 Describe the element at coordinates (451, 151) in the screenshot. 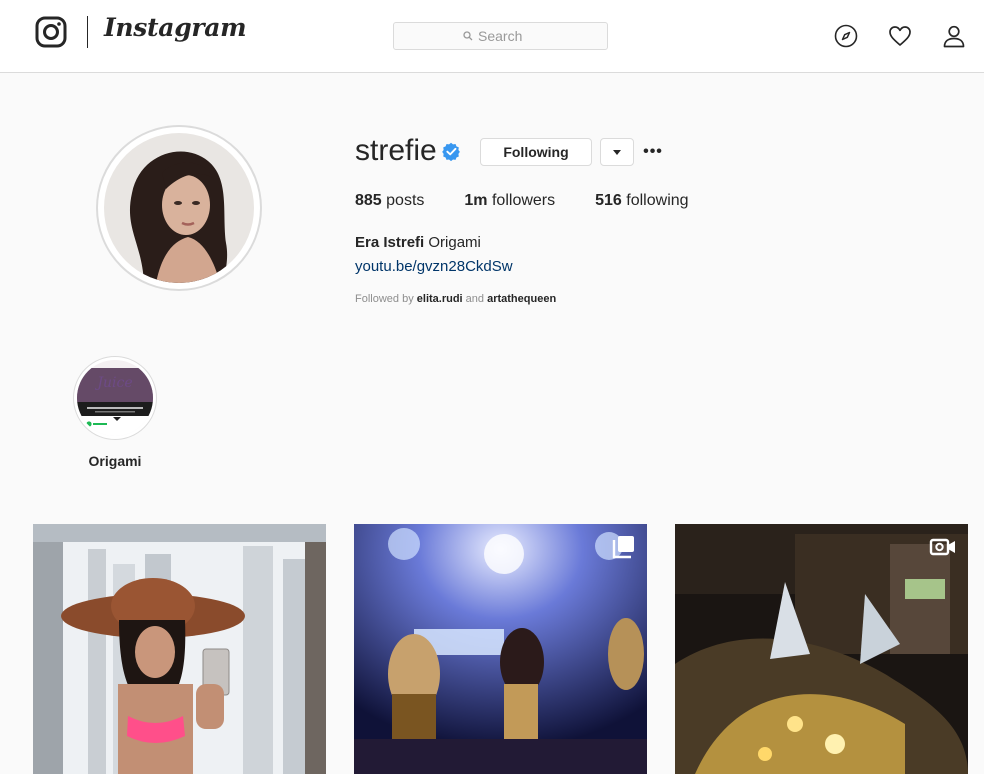

I see `verified-badge-icon` at that location.